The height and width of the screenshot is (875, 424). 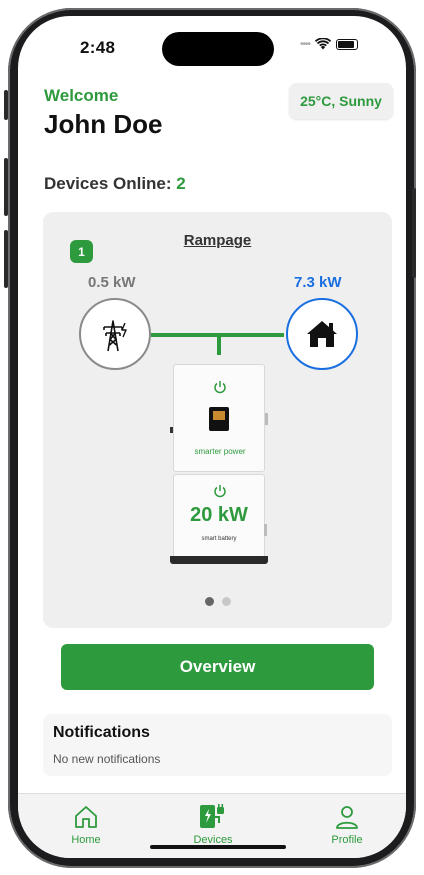 I want to click on page-dot-active, so click(x=209, y=601).